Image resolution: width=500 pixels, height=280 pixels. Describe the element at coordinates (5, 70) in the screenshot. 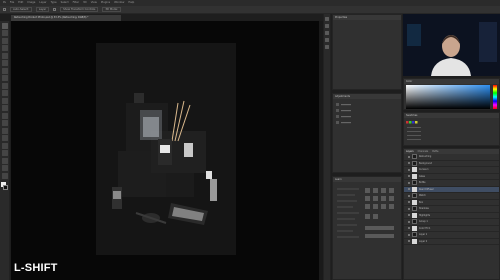

I see `eyedropper-tool-icon` at that location.